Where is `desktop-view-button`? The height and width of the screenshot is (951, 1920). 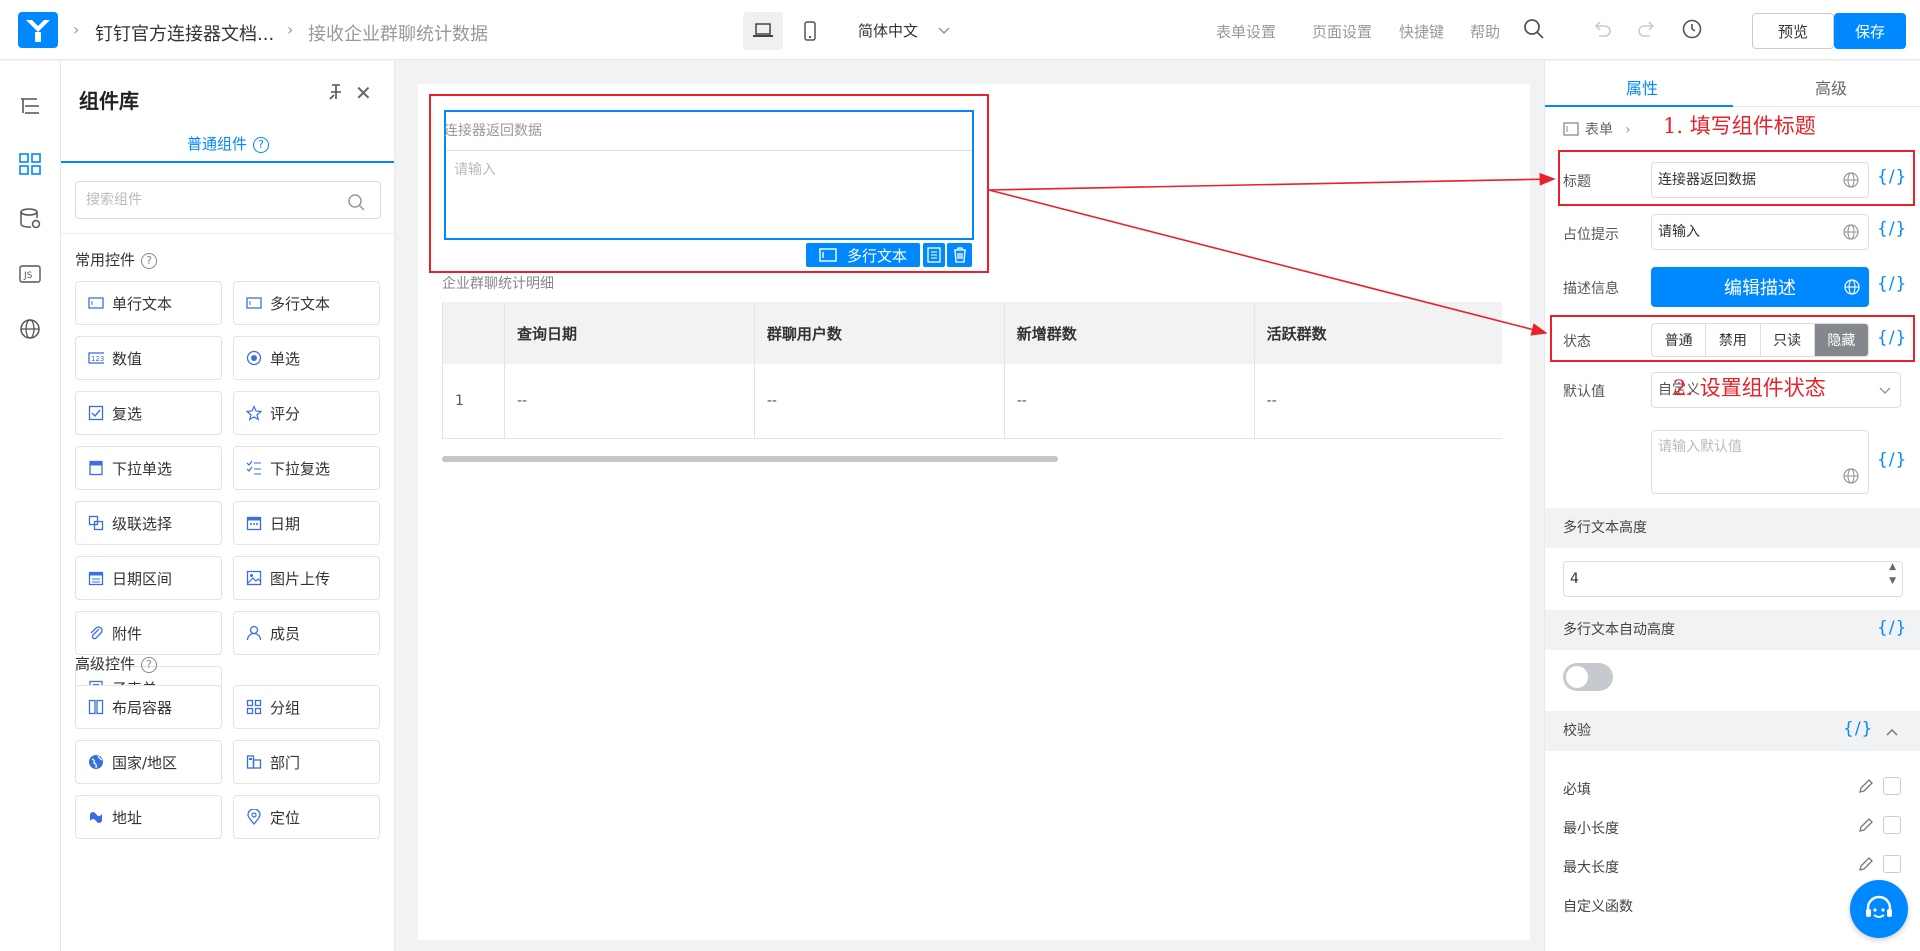
desktop-view-button is located at coordinates (763, 31).